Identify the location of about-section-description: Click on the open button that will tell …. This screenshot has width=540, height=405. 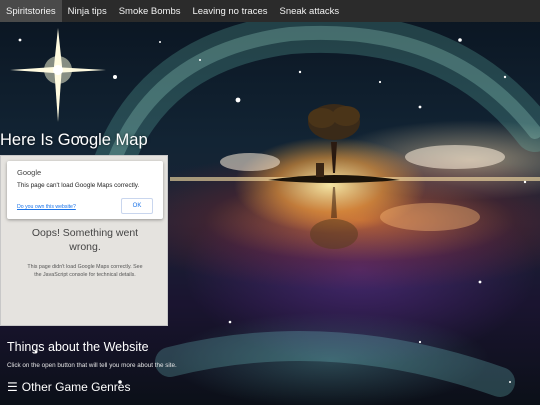
(92, 365).